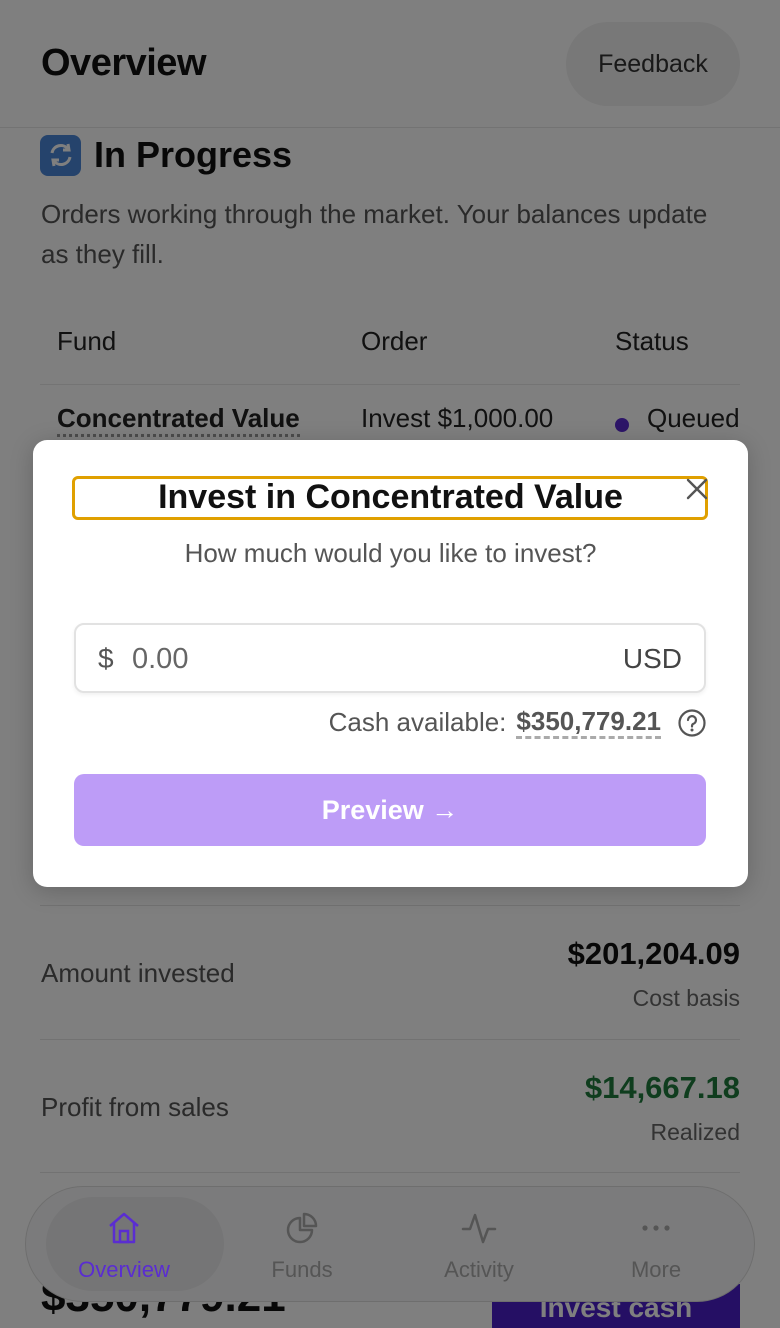  What do you see at coordinates (302, 1228) in the screenshot?
I see `pie-chart-icon` at bounding box center [302, 1228].